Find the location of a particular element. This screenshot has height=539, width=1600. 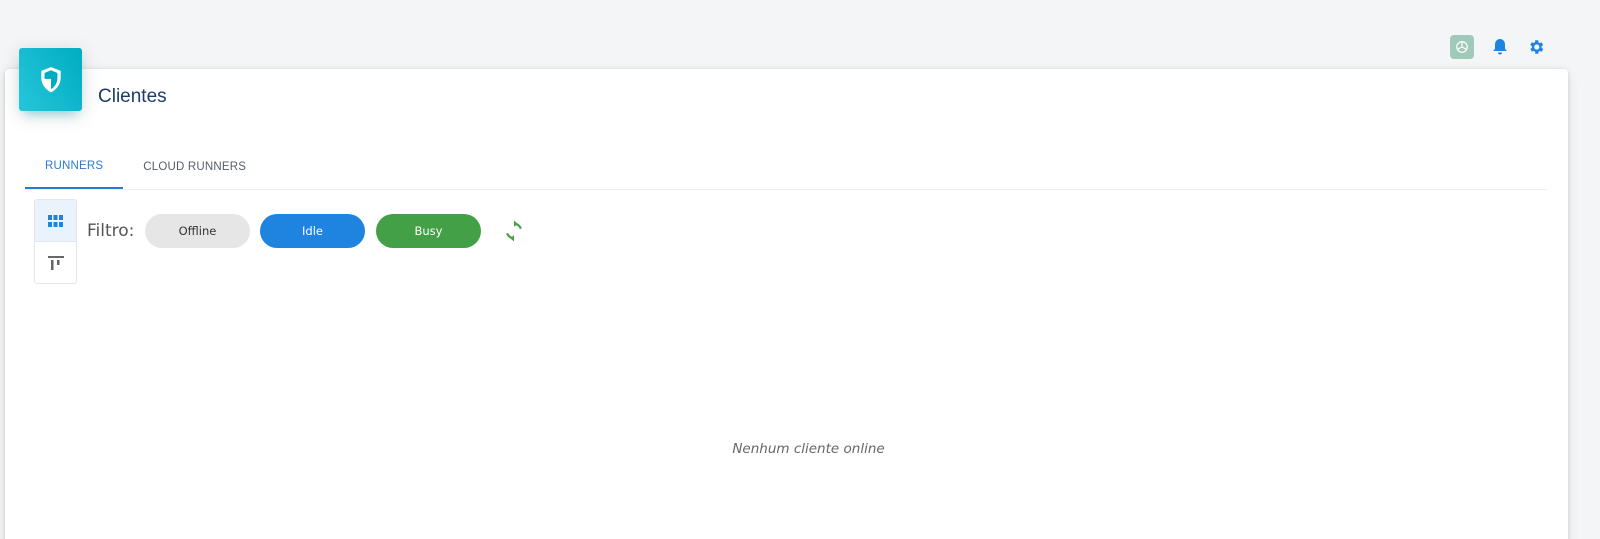

shield-icon is located at coordinates (50, 79).